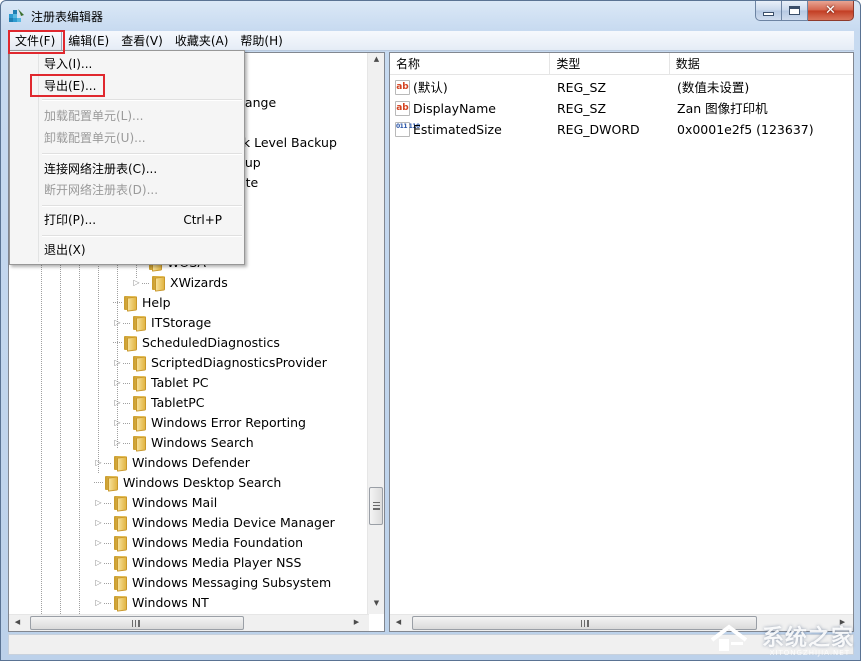 The image size is (861, 661). What do you see at coordinates (175, 502) in the screenshot?
I see `tree-item-label: Windows Mail` at bounding box center [175, 502].